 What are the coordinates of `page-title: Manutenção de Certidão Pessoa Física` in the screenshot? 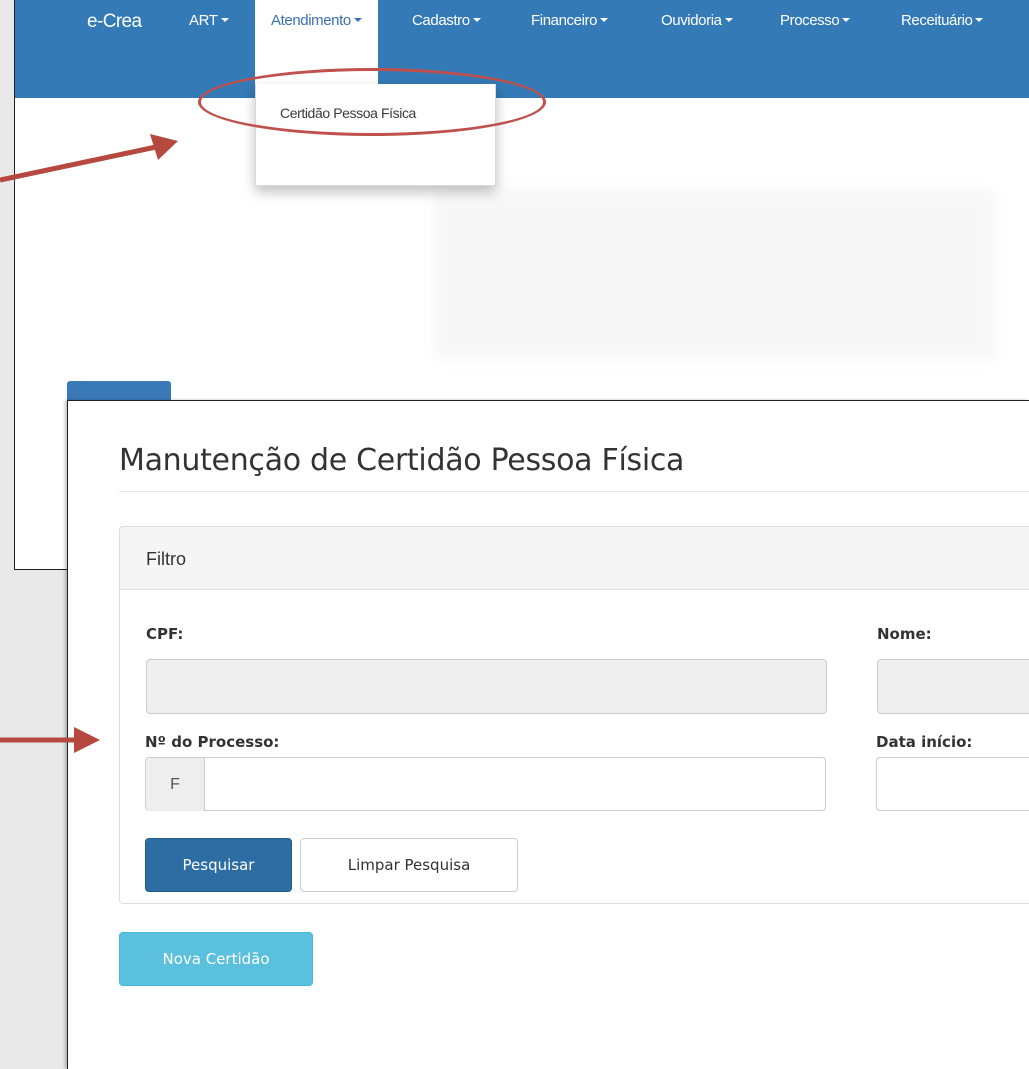 It's located at (402, 461).